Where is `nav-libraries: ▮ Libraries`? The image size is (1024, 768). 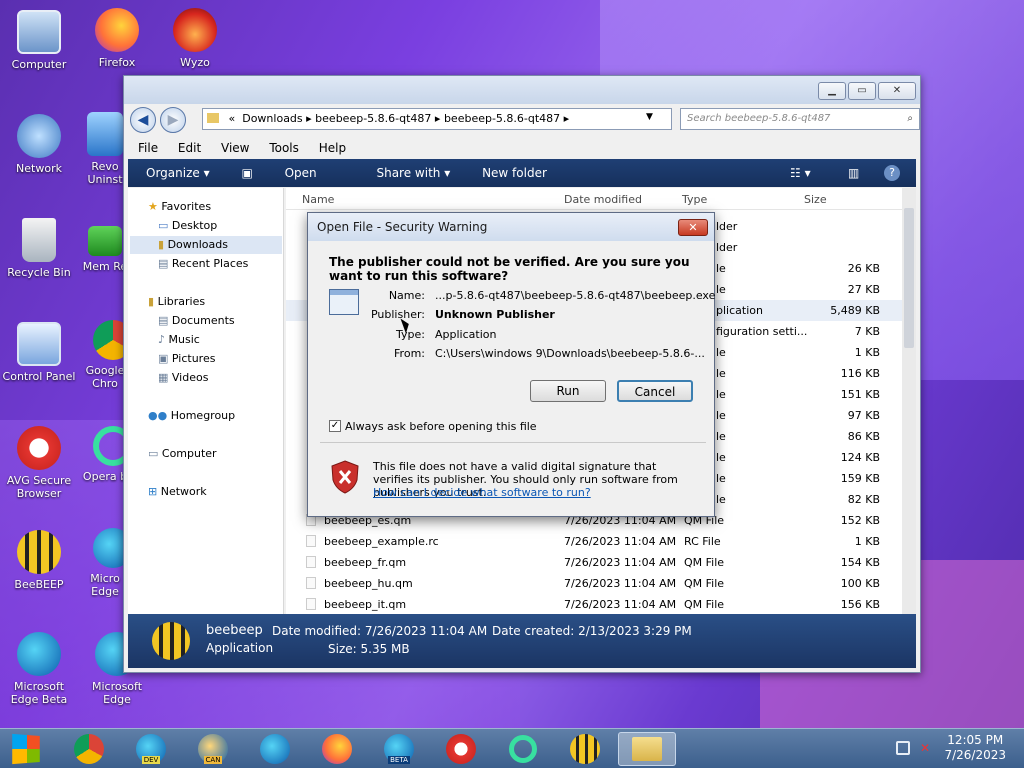
nav-libraries: ▮ Libraries is located at coordinates (176, 302).